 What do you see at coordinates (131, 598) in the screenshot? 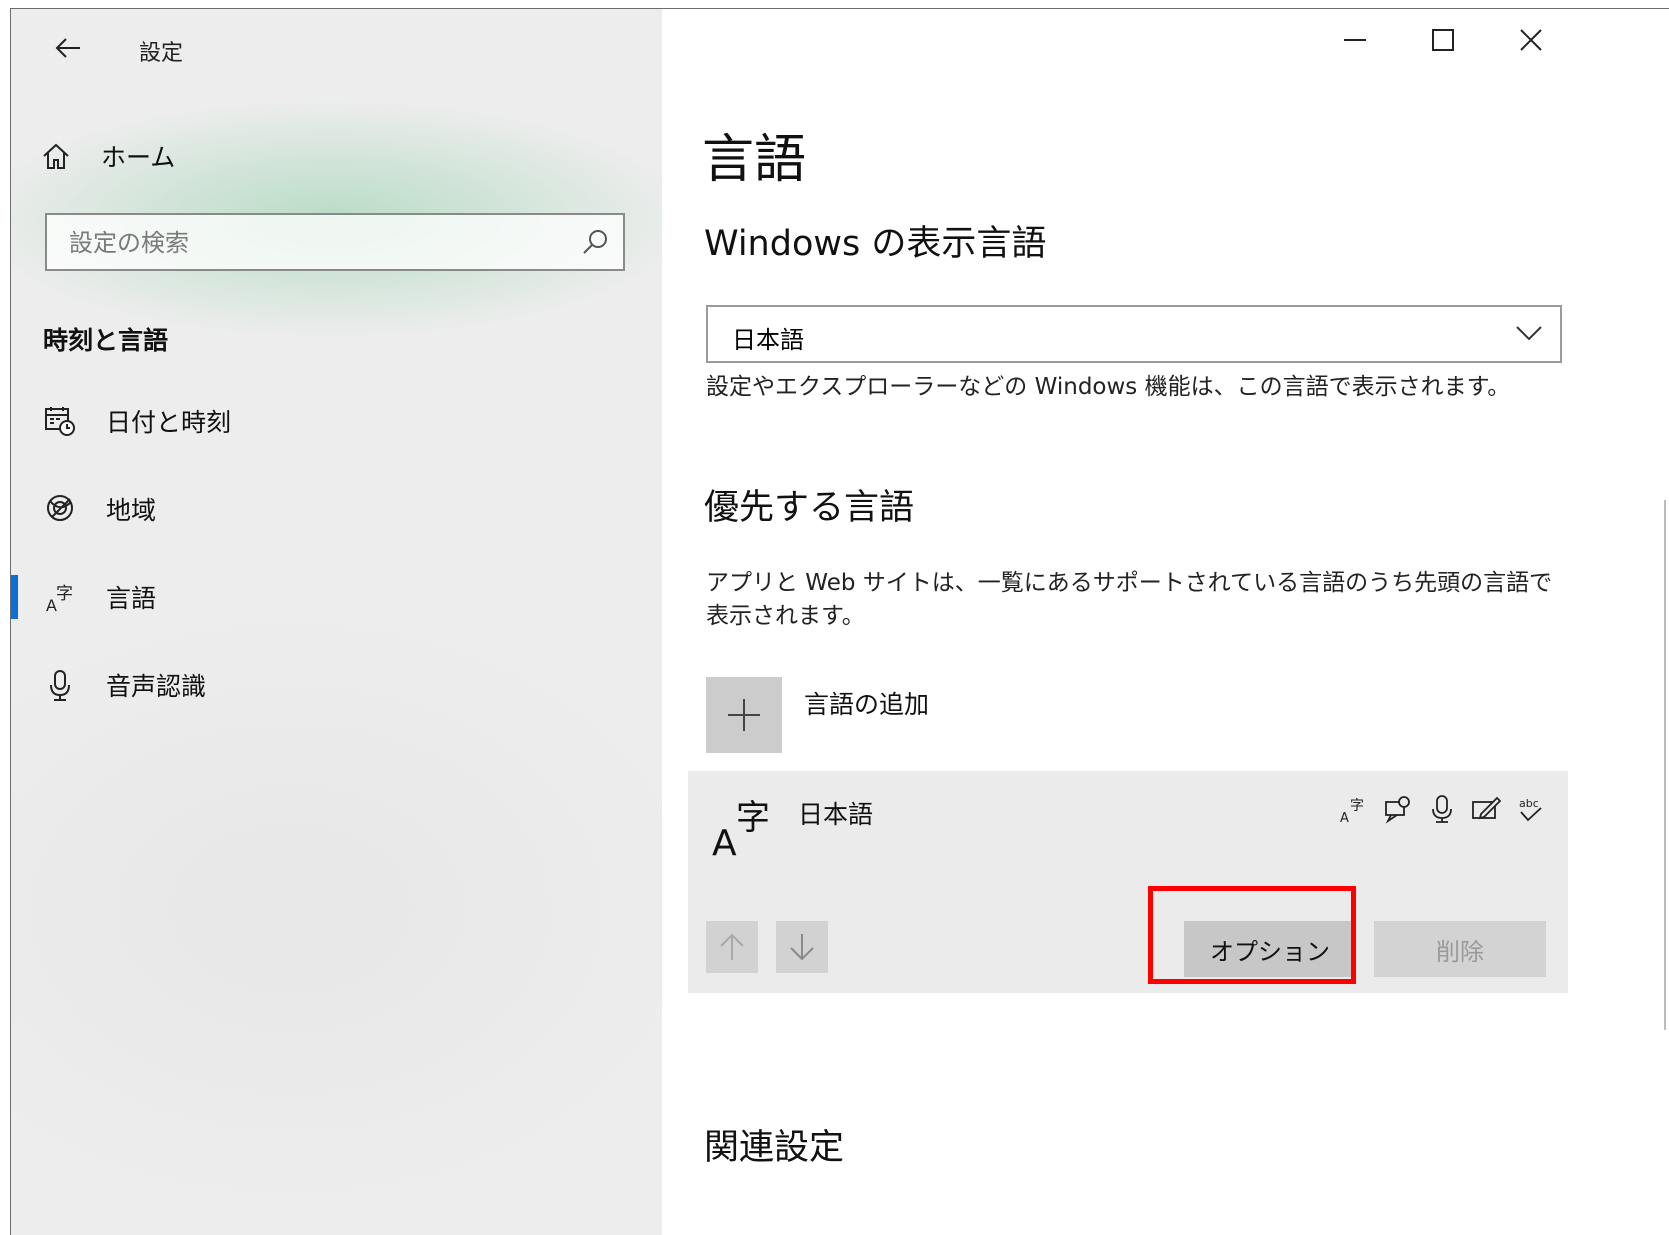
I see `sidebar-item-label: 言語` at bounding box center [131, 598].